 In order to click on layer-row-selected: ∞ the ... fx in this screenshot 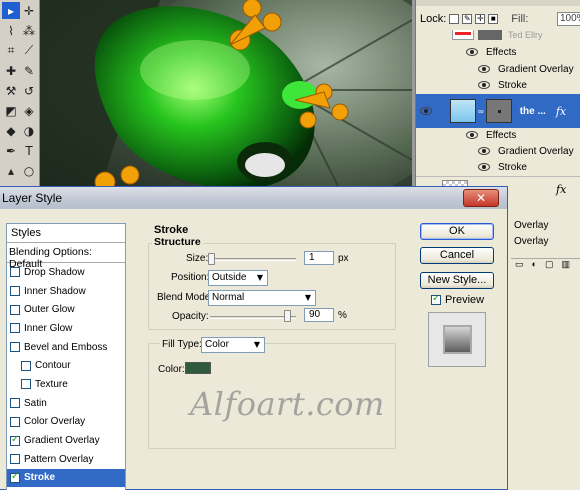, I will do `click(498, 111)`.